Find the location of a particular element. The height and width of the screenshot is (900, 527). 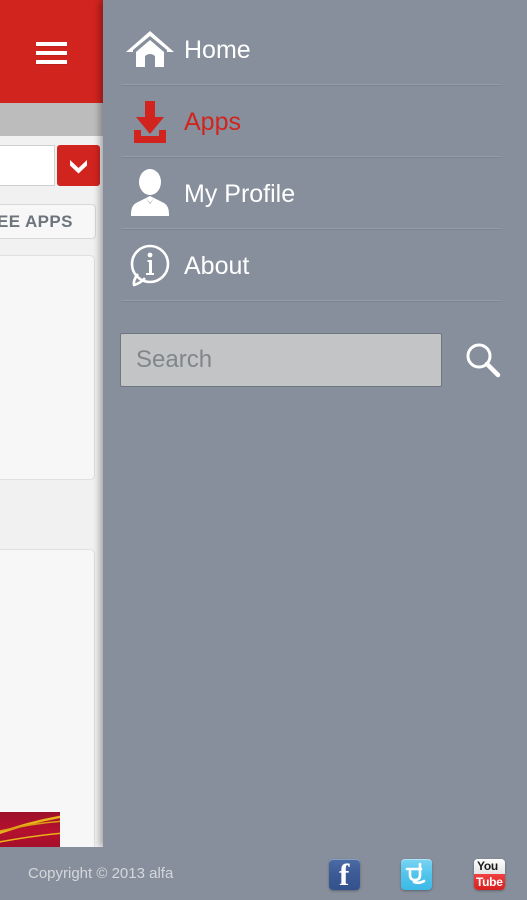

copyright-text: Copyright © 2013 alfa is located at coordinates (101, 873).